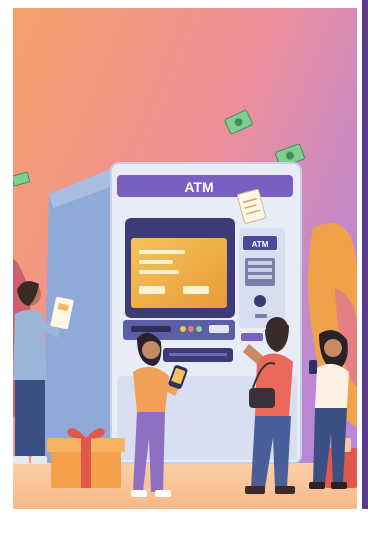  What do you see at coordinates (198, 187) in the screenshot?
I see `atm-sign-text: ATM` at bounding box center [198, 187].